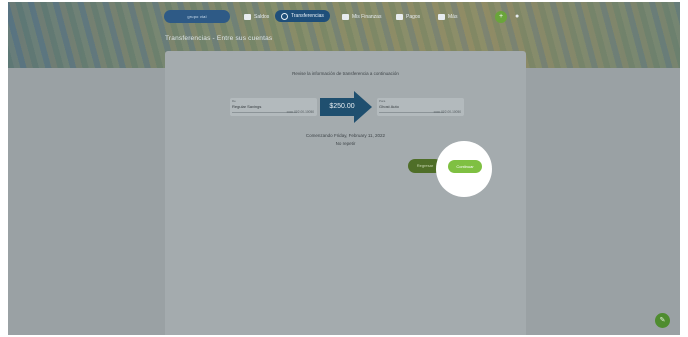  I want to click on grid-icon, so click(441, 16).